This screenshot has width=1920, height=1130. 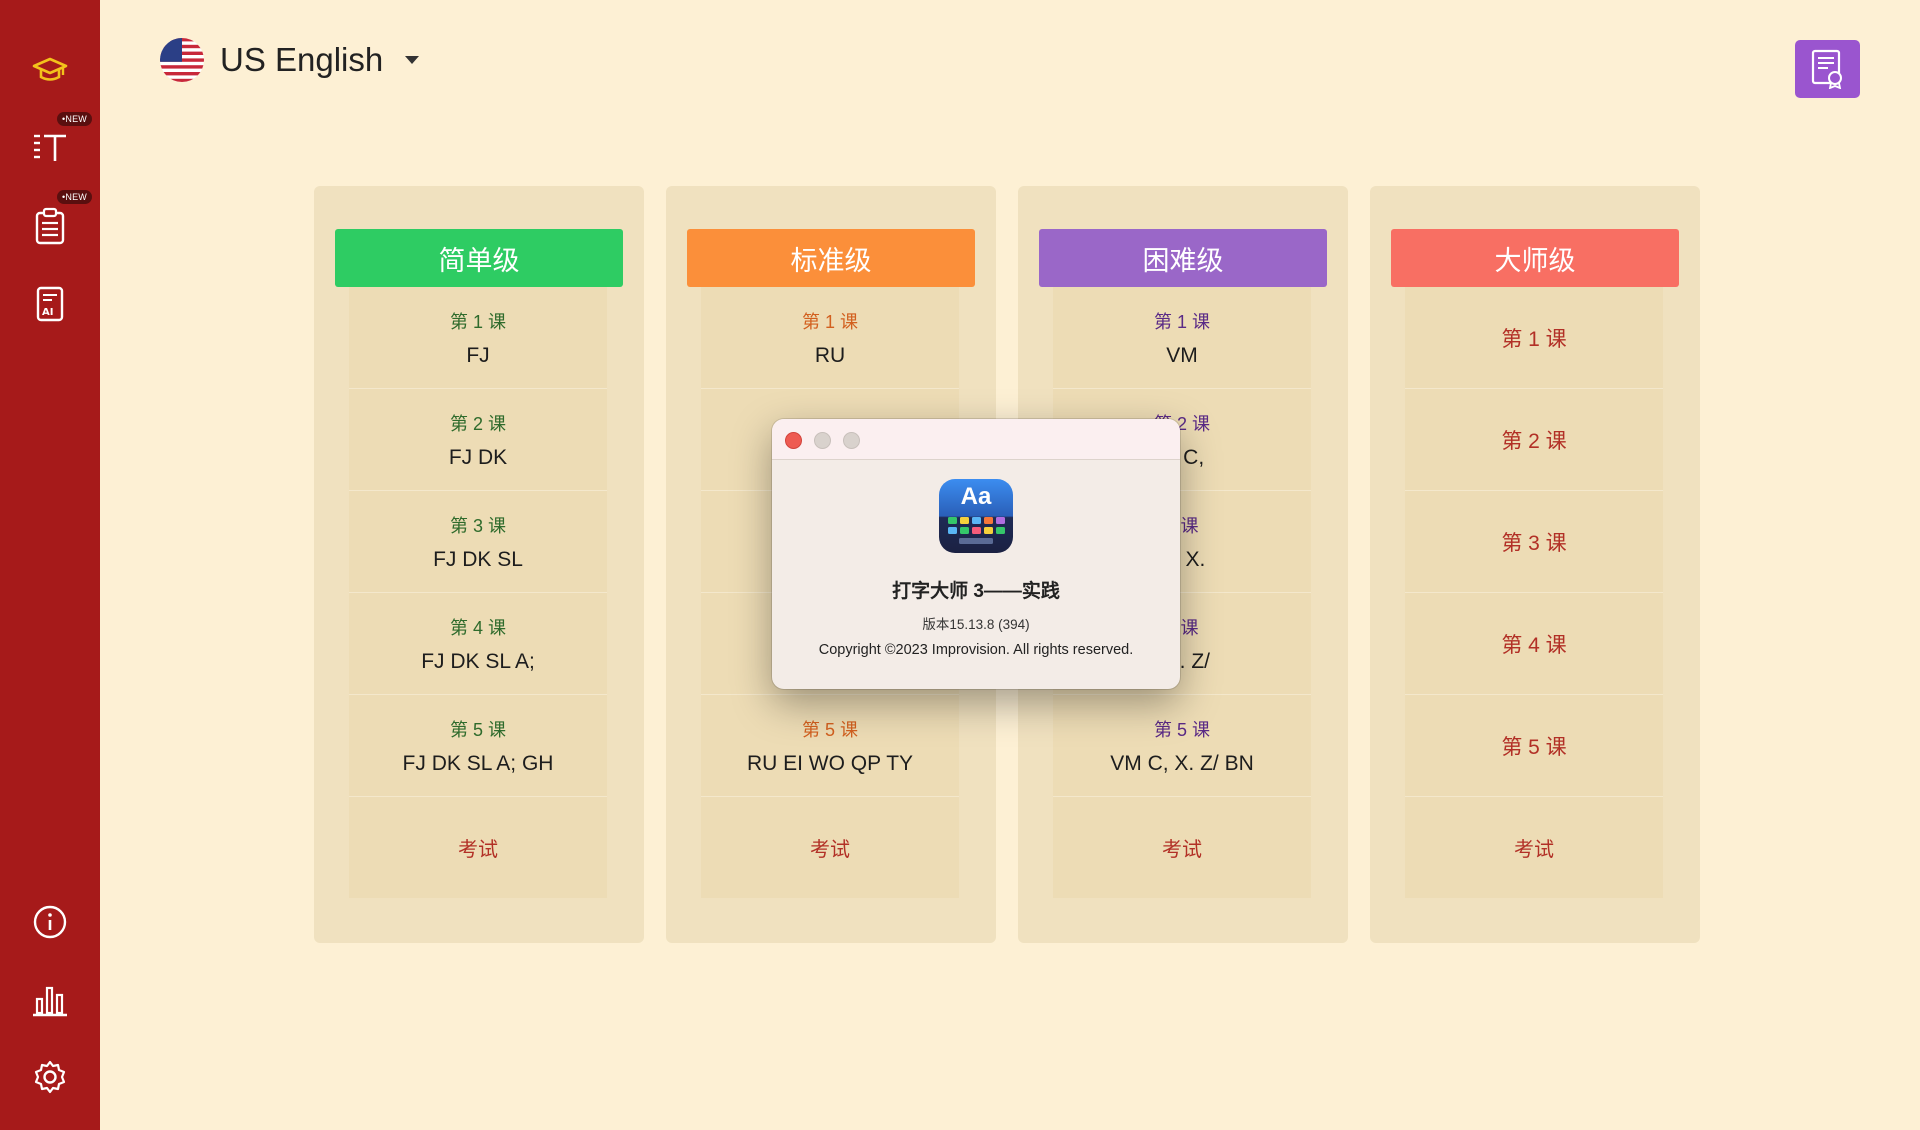 What do you see at coordinates (302, 59) in the screenshot?
I see `language-label: US English` at bounding box center [302, 59].